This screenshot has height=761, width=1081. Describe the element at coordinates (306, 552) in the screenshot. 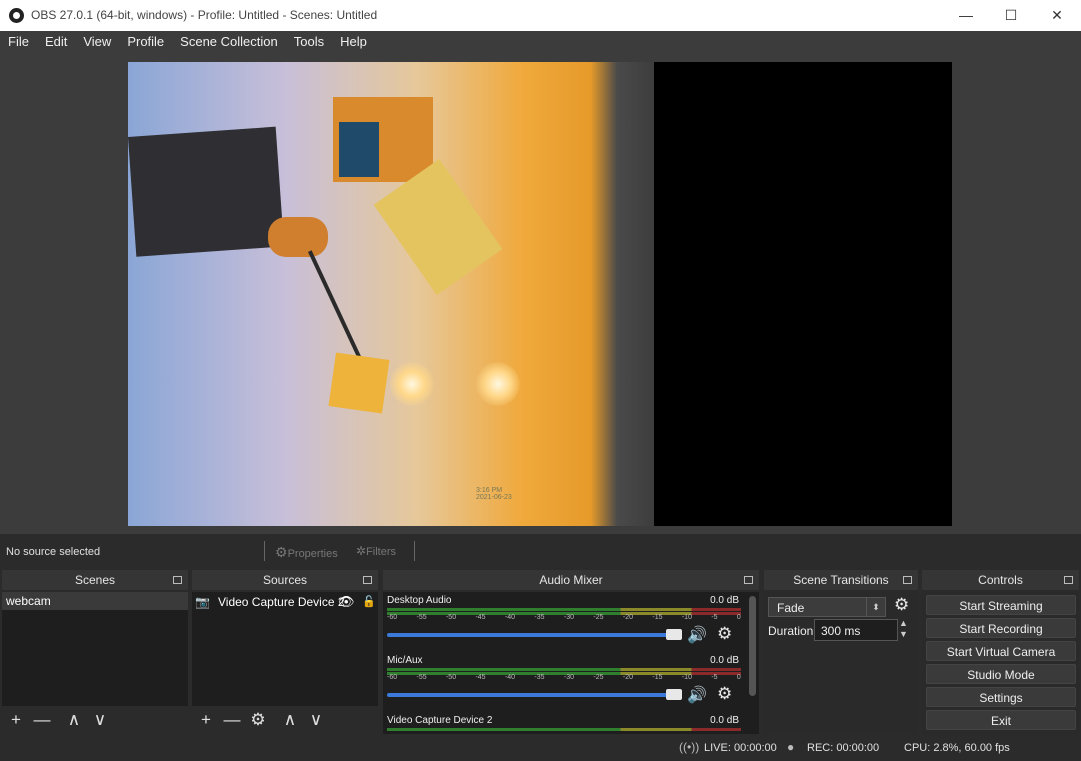

I see `properties-button: ⚙Properties` at that location.